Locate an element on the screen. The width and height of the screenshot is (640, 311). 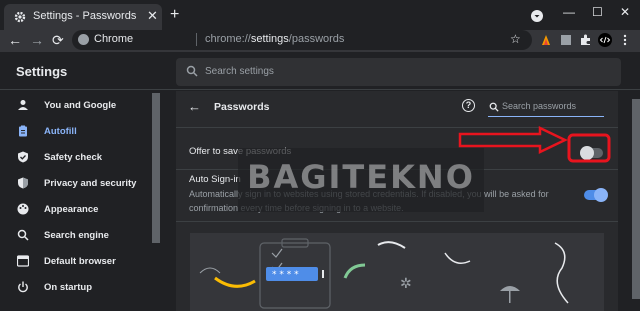
palette-icon is located at coordinates (23, 209).